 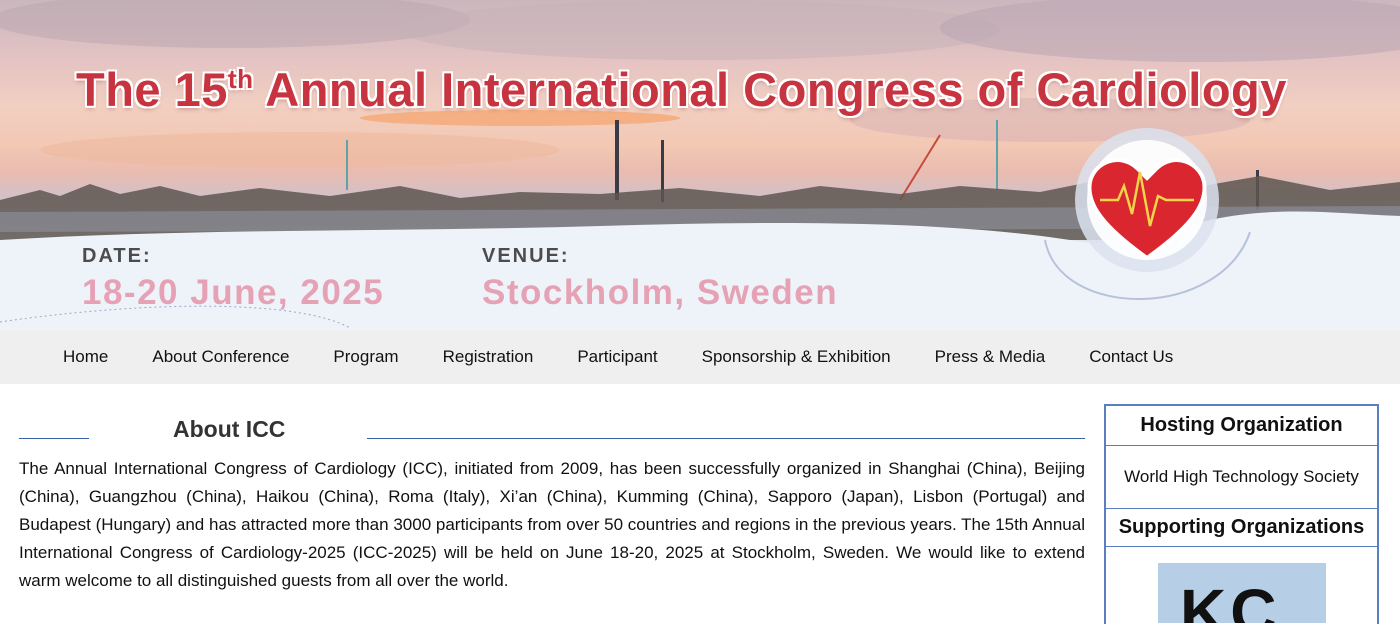 I want to click on about-section-header: About ICC, so click(x=552, y=429).